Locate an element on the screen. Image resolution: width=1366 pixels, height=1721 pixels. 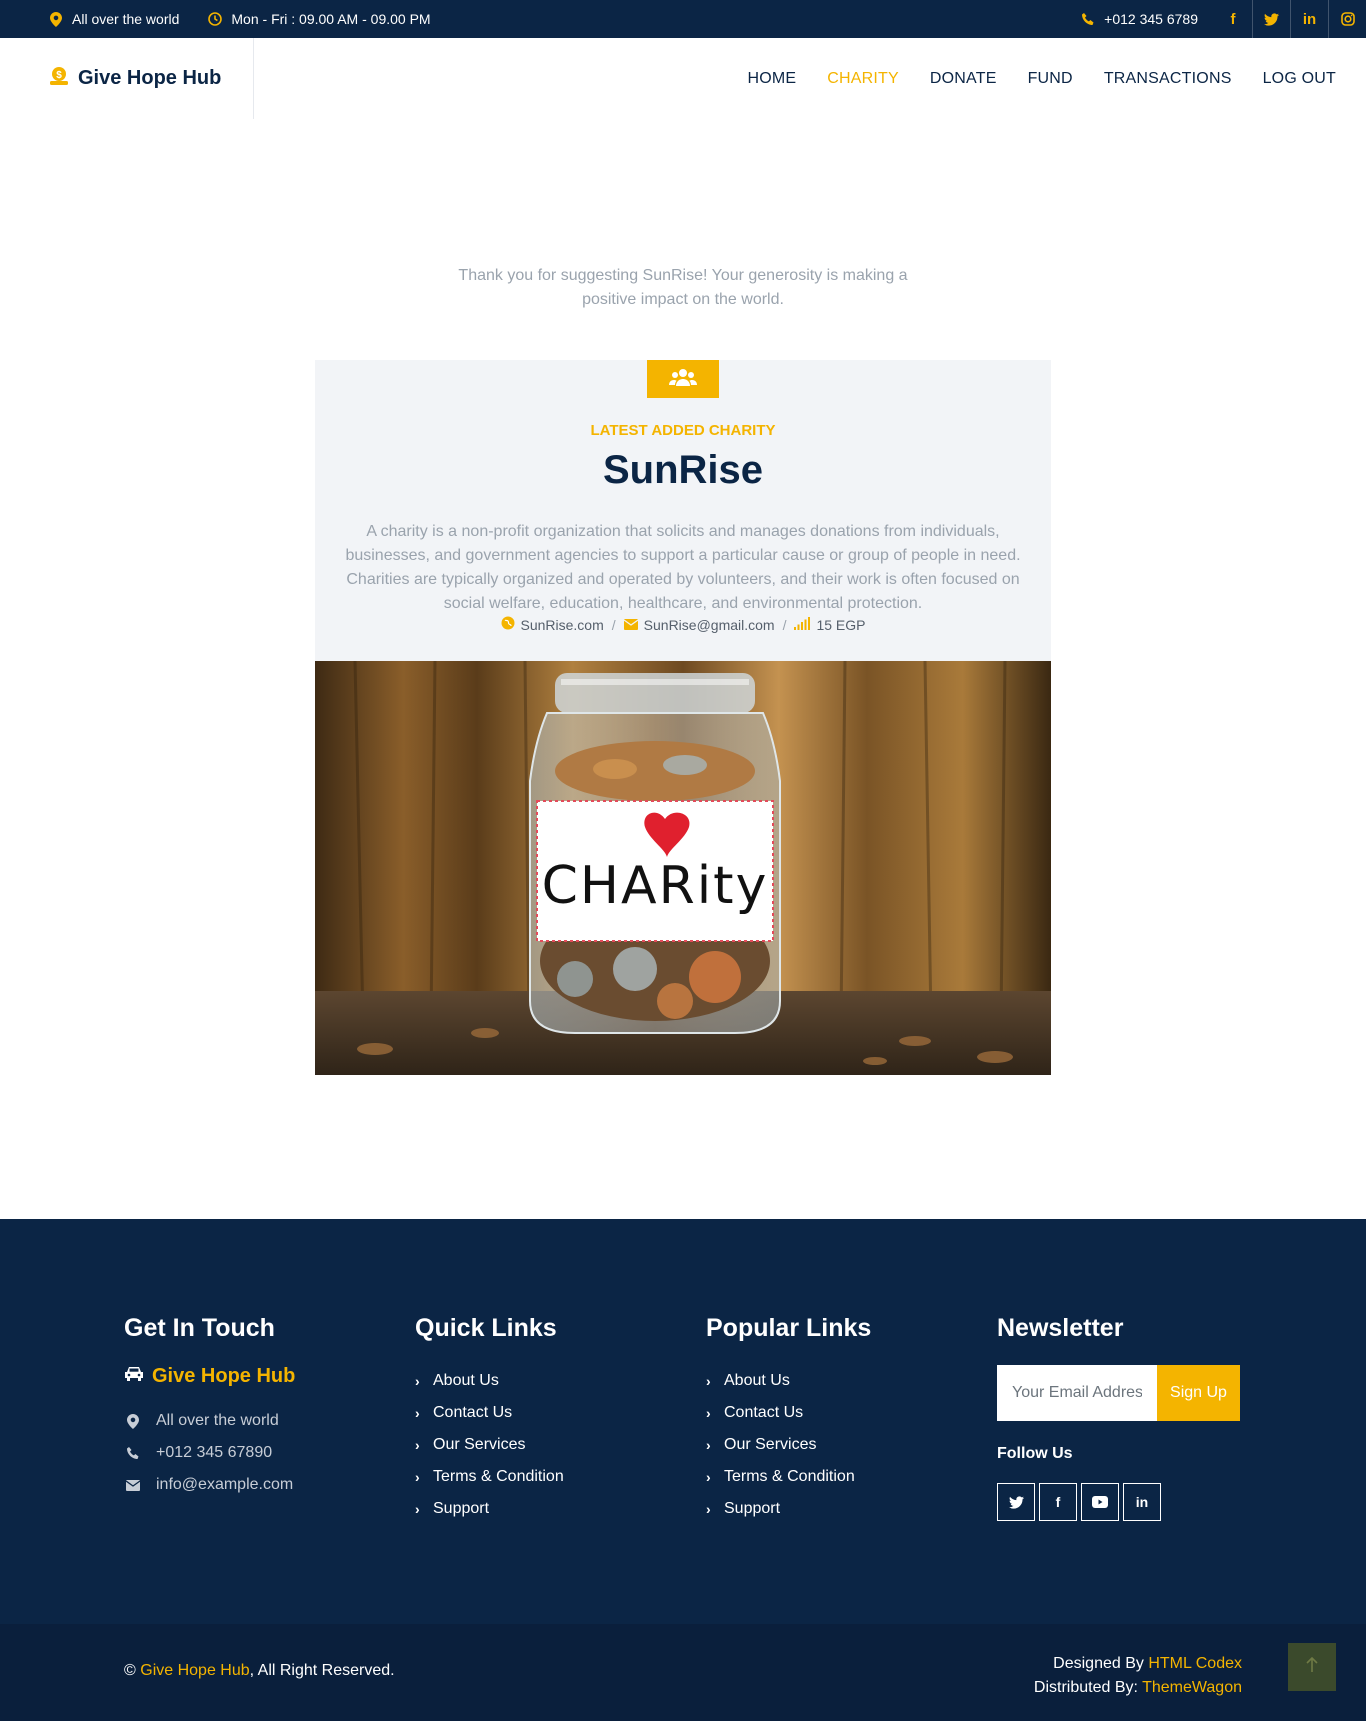
footer-phone: +012 345 67890 is located at coordinates (209, 1453).